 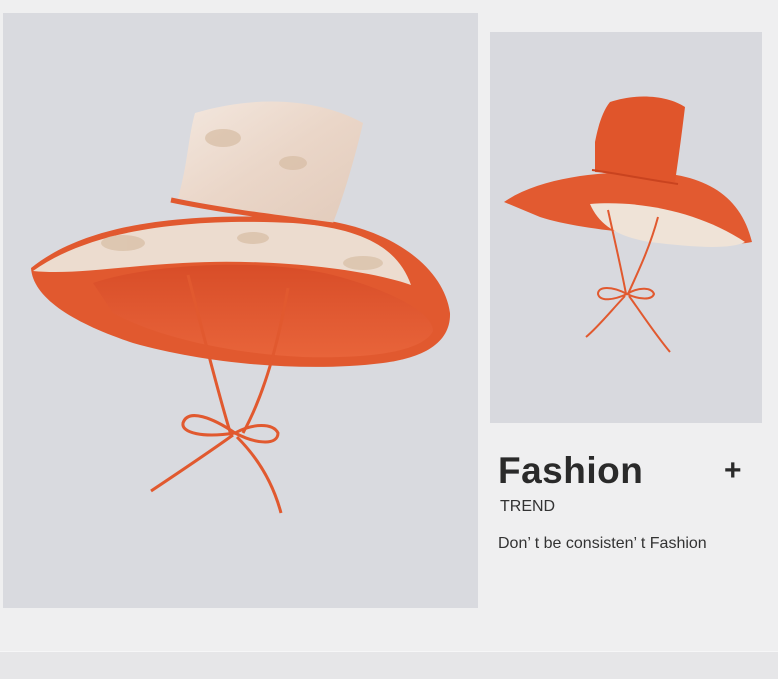 What do you see at coordinates (389, 665) in the screenshot?
I see `section-divider` at bounding box center [389, 665].